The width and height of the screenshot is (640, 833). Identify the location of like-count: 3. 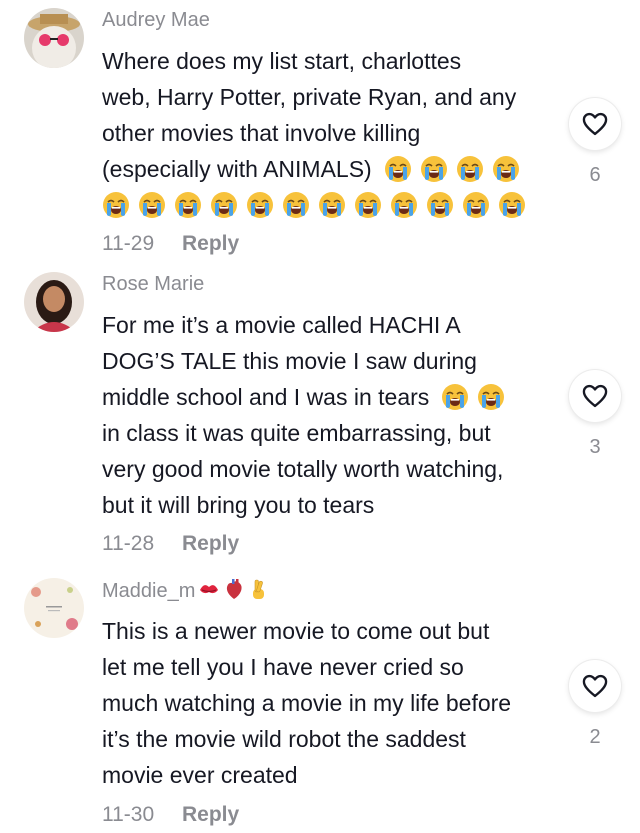
(595, 447).